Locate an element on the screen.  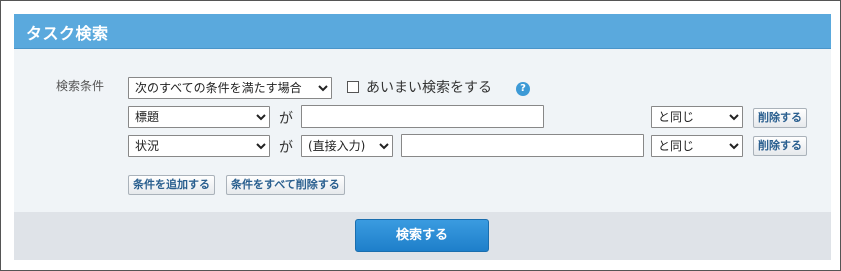
match-mode-select: 次のすべての条件を満たす場合 is located at coordinates (230, 88).